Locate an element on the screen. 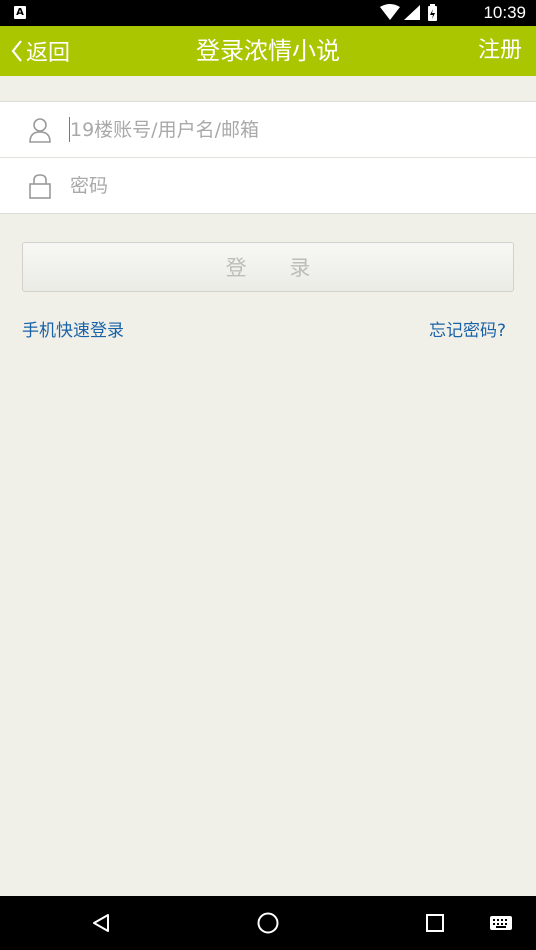  signal-icon is located at coordinates (412, 12).